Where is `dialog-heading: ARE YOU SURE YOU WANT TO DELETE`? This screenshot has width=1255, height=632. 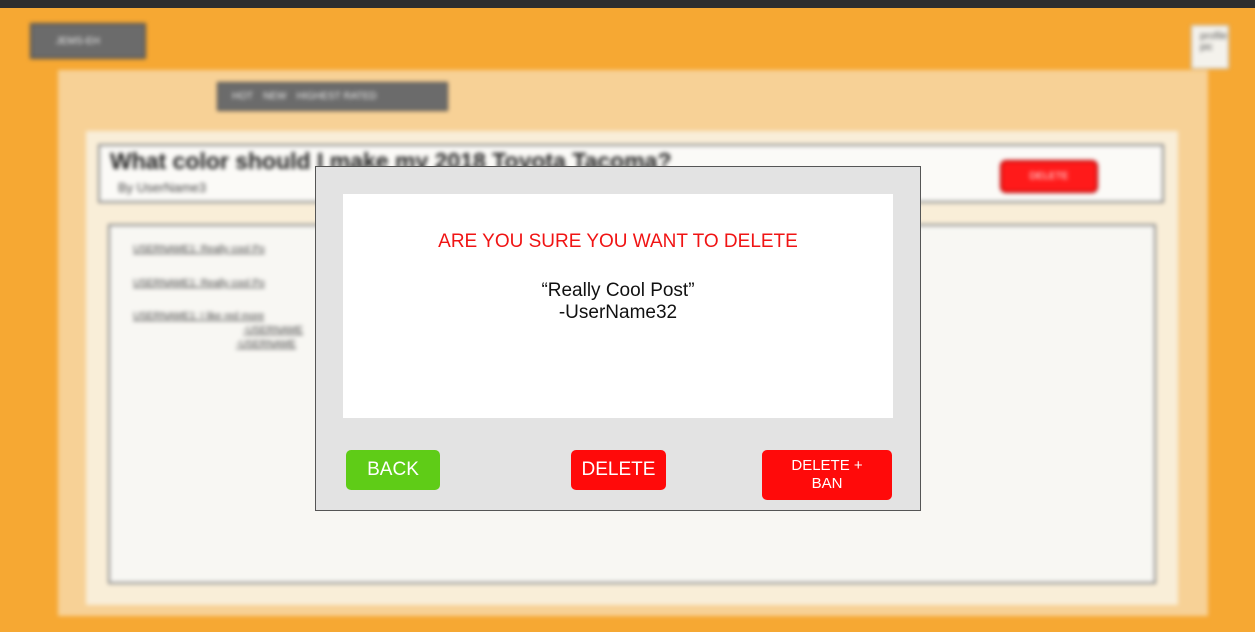 dialog-heading: ARE YOU SURE YOU WANT TO DELETE is located at coordinates (618, 241).